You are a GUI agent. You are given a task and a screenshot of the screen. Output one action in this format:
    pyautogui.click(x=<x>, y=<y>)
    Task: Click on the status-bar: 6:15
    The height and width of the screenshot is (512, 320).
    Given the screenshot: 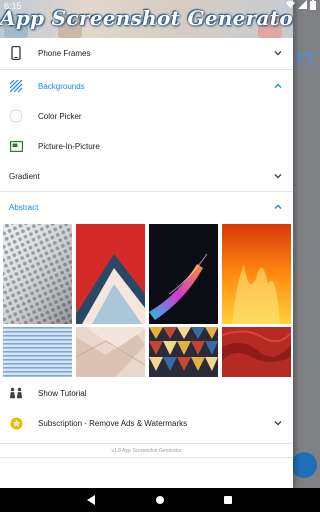 What is the action you would take?
    pyautogui.click(x=160, y=6)
    